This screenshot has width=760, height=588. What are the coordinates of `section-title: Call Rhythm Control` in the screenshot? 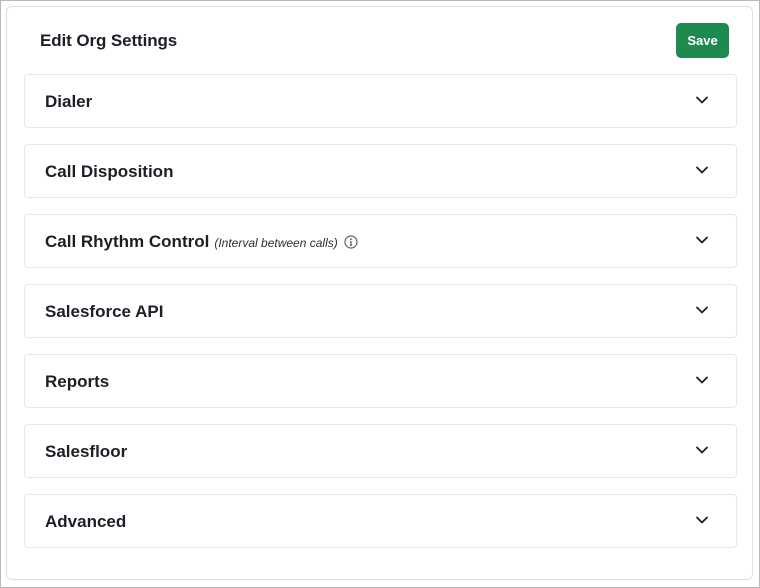 It's located at (127, 241).